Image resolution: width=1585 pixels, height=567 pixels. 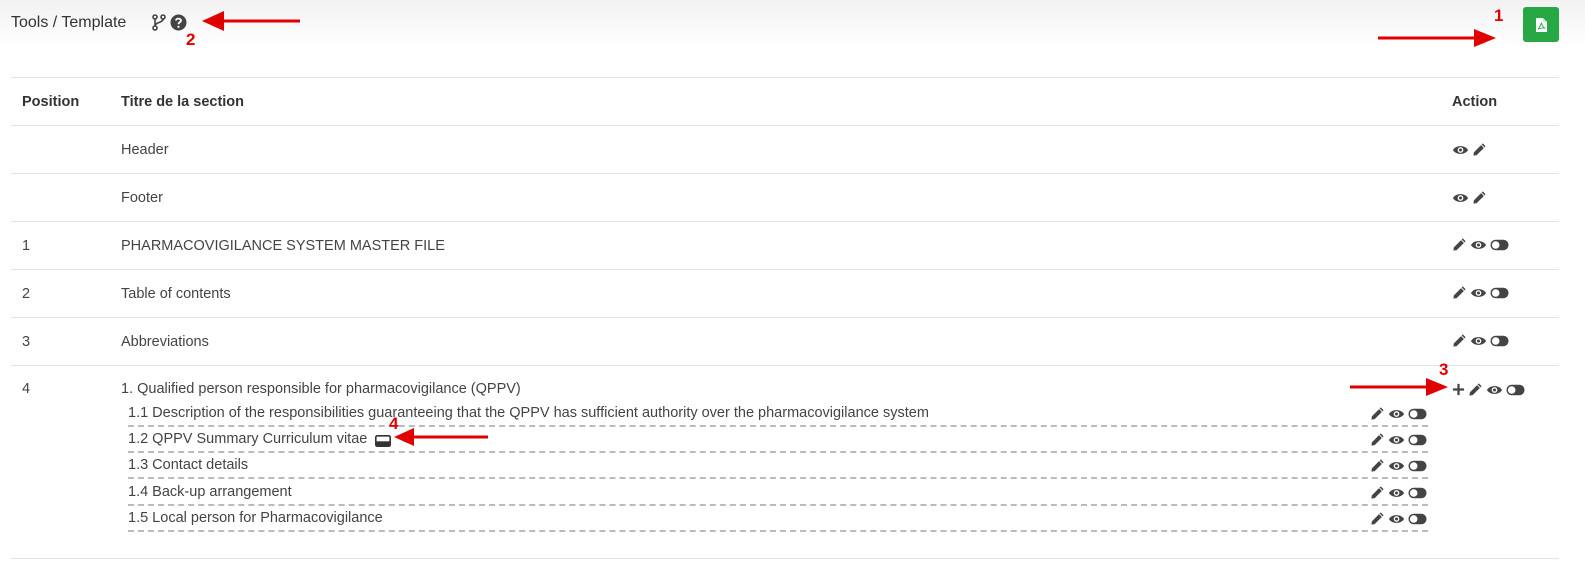 What do you see at coordinates (191, 39) in the screenshot?
I see `annotation-number: 2` at bounding box center [191, 39].